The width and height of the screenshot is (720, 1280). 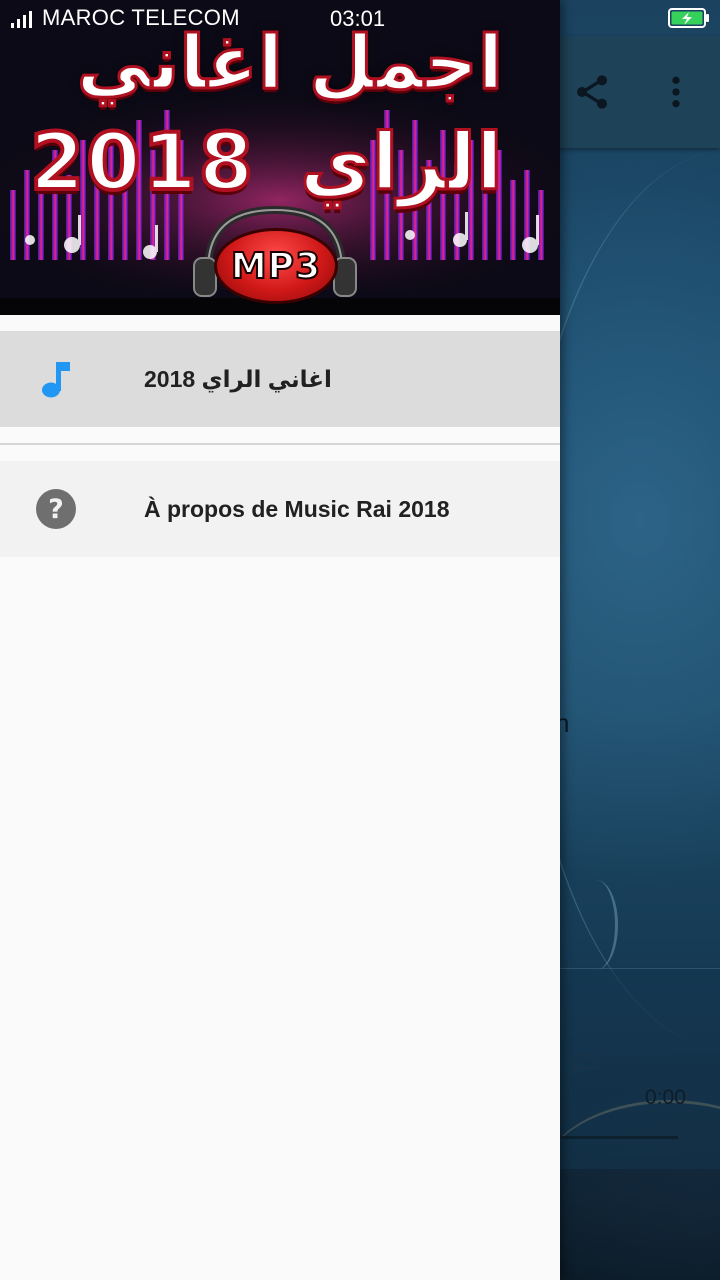 What do you see at coordinates (596, 925) in the screenshot?
I see `background-decoration` at bounding box center [596, 925].